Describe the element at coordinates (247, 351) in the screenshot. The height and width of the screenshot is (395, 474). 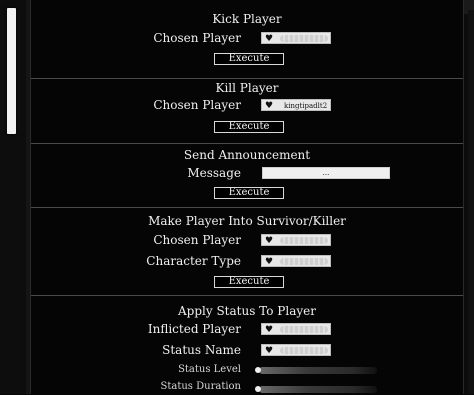
I see `status-name-row: Status Name ♥` at that location.